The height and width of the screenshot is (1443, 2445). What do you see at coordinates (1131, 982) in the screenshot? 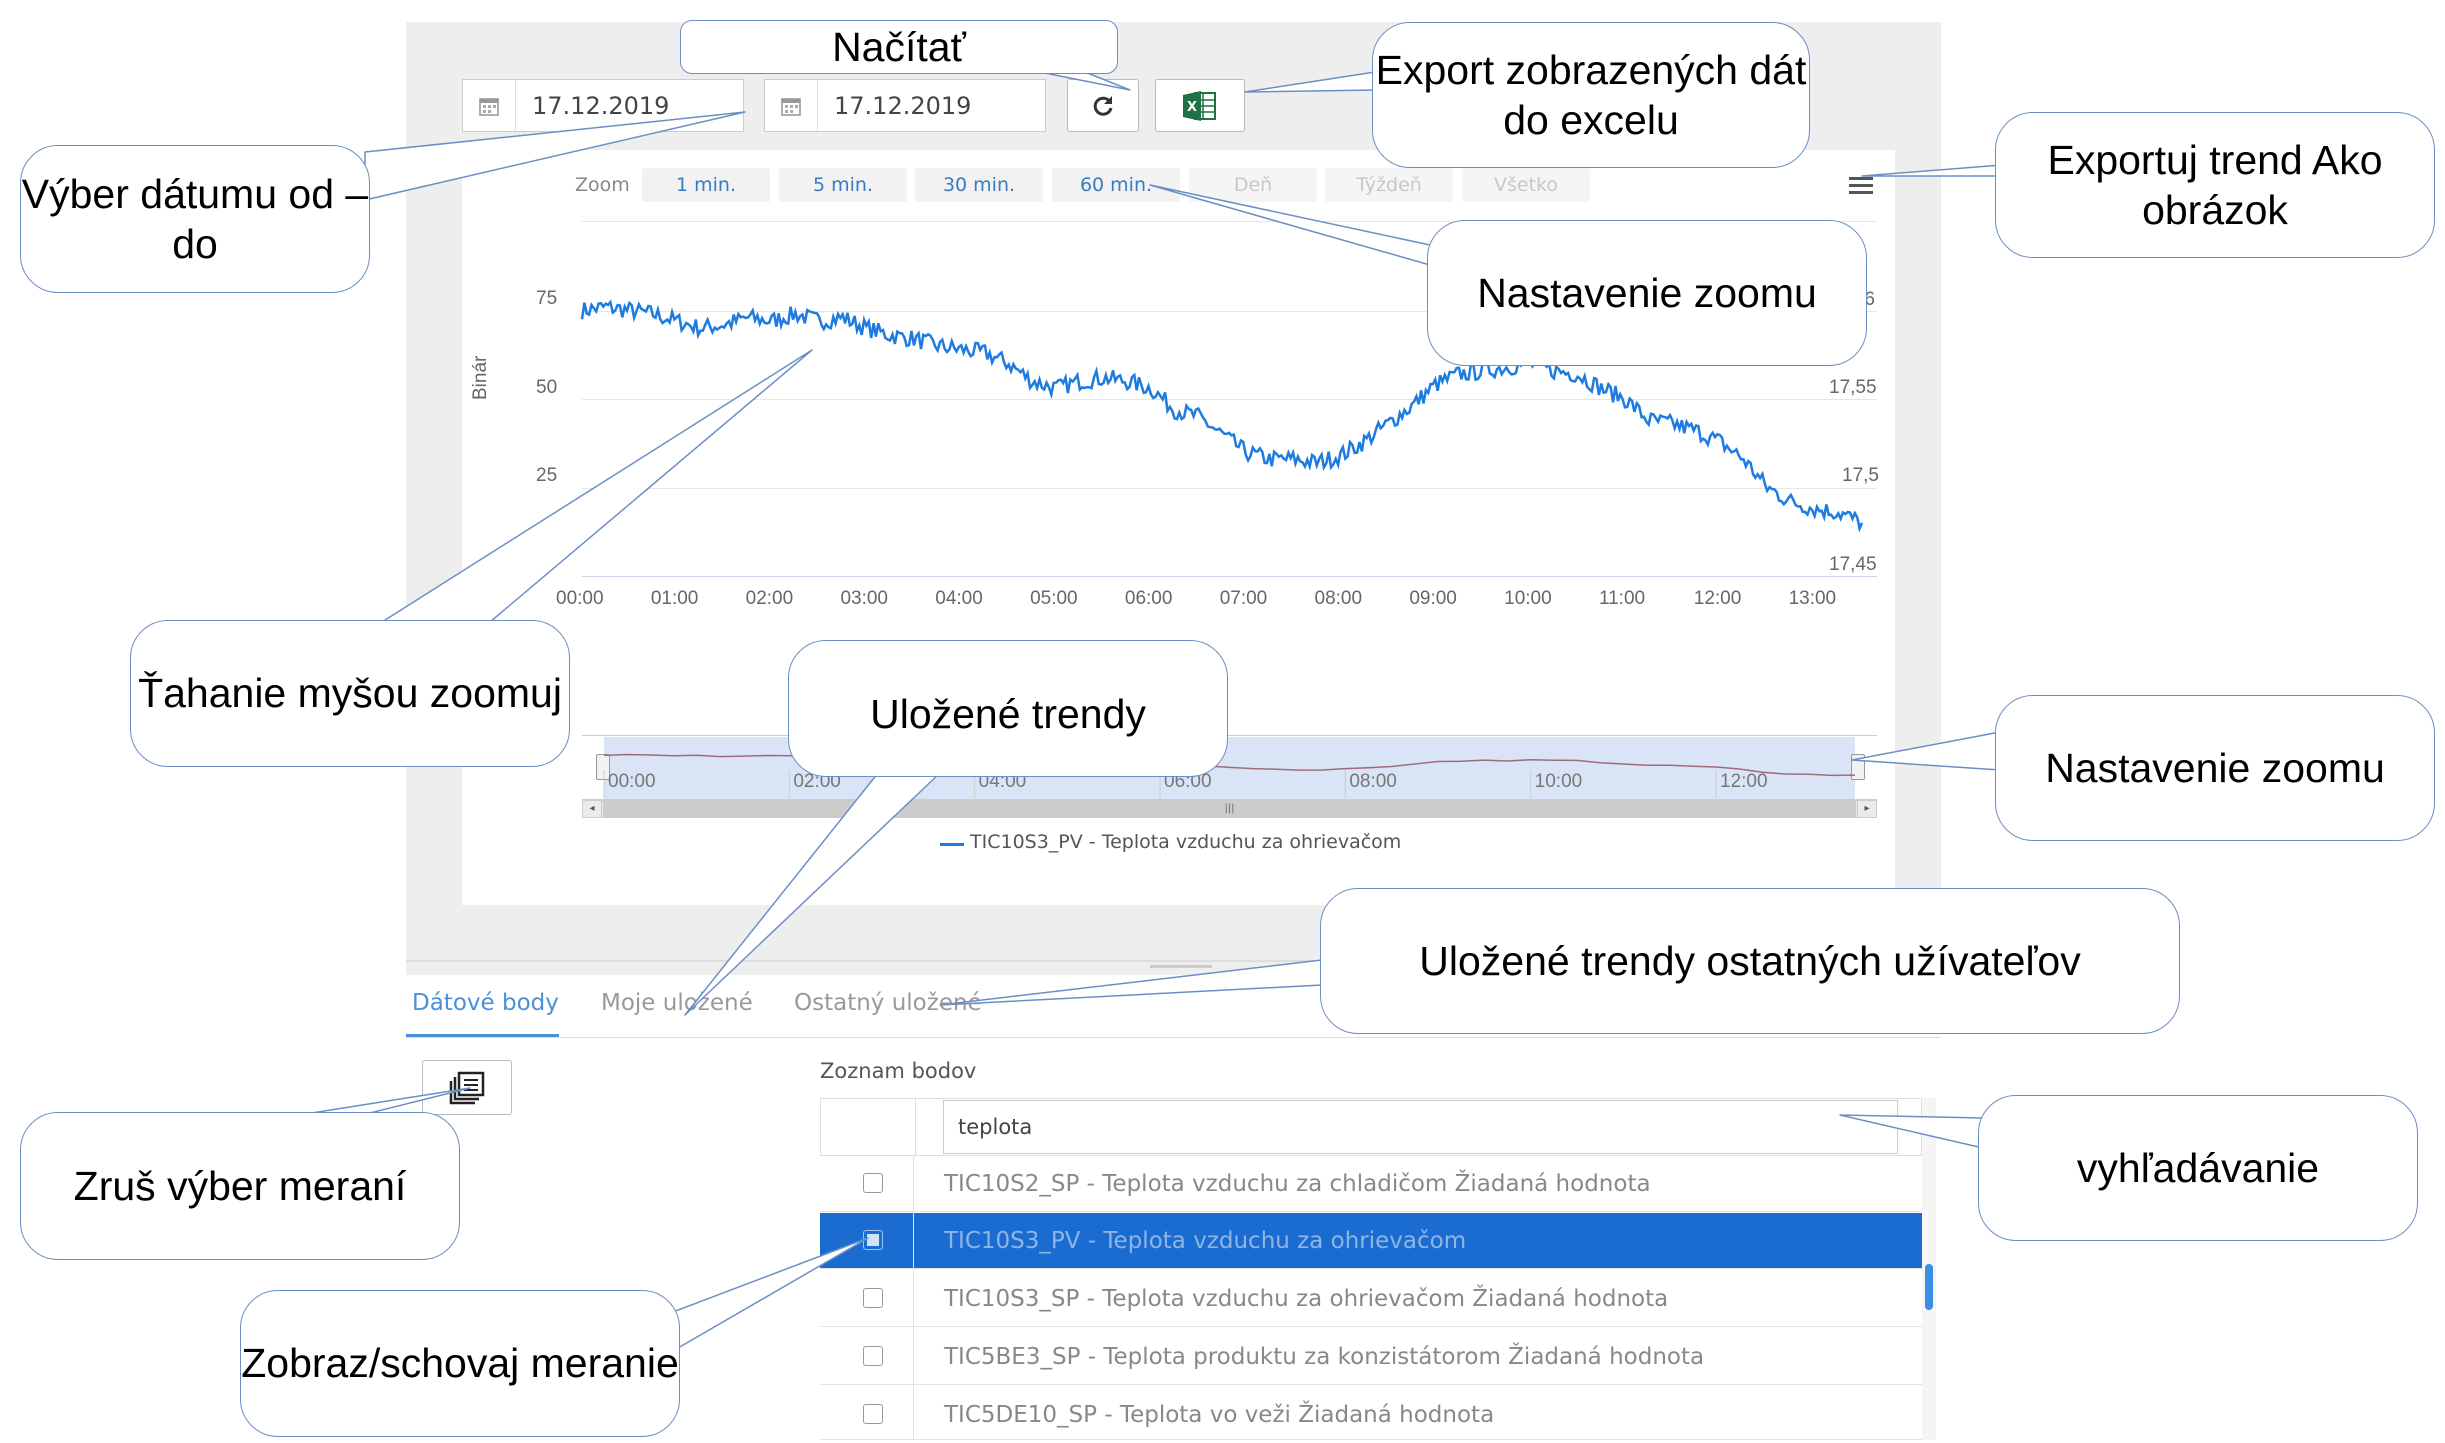
I see `pointer-others-saved` at bounding box center [1131, 982].